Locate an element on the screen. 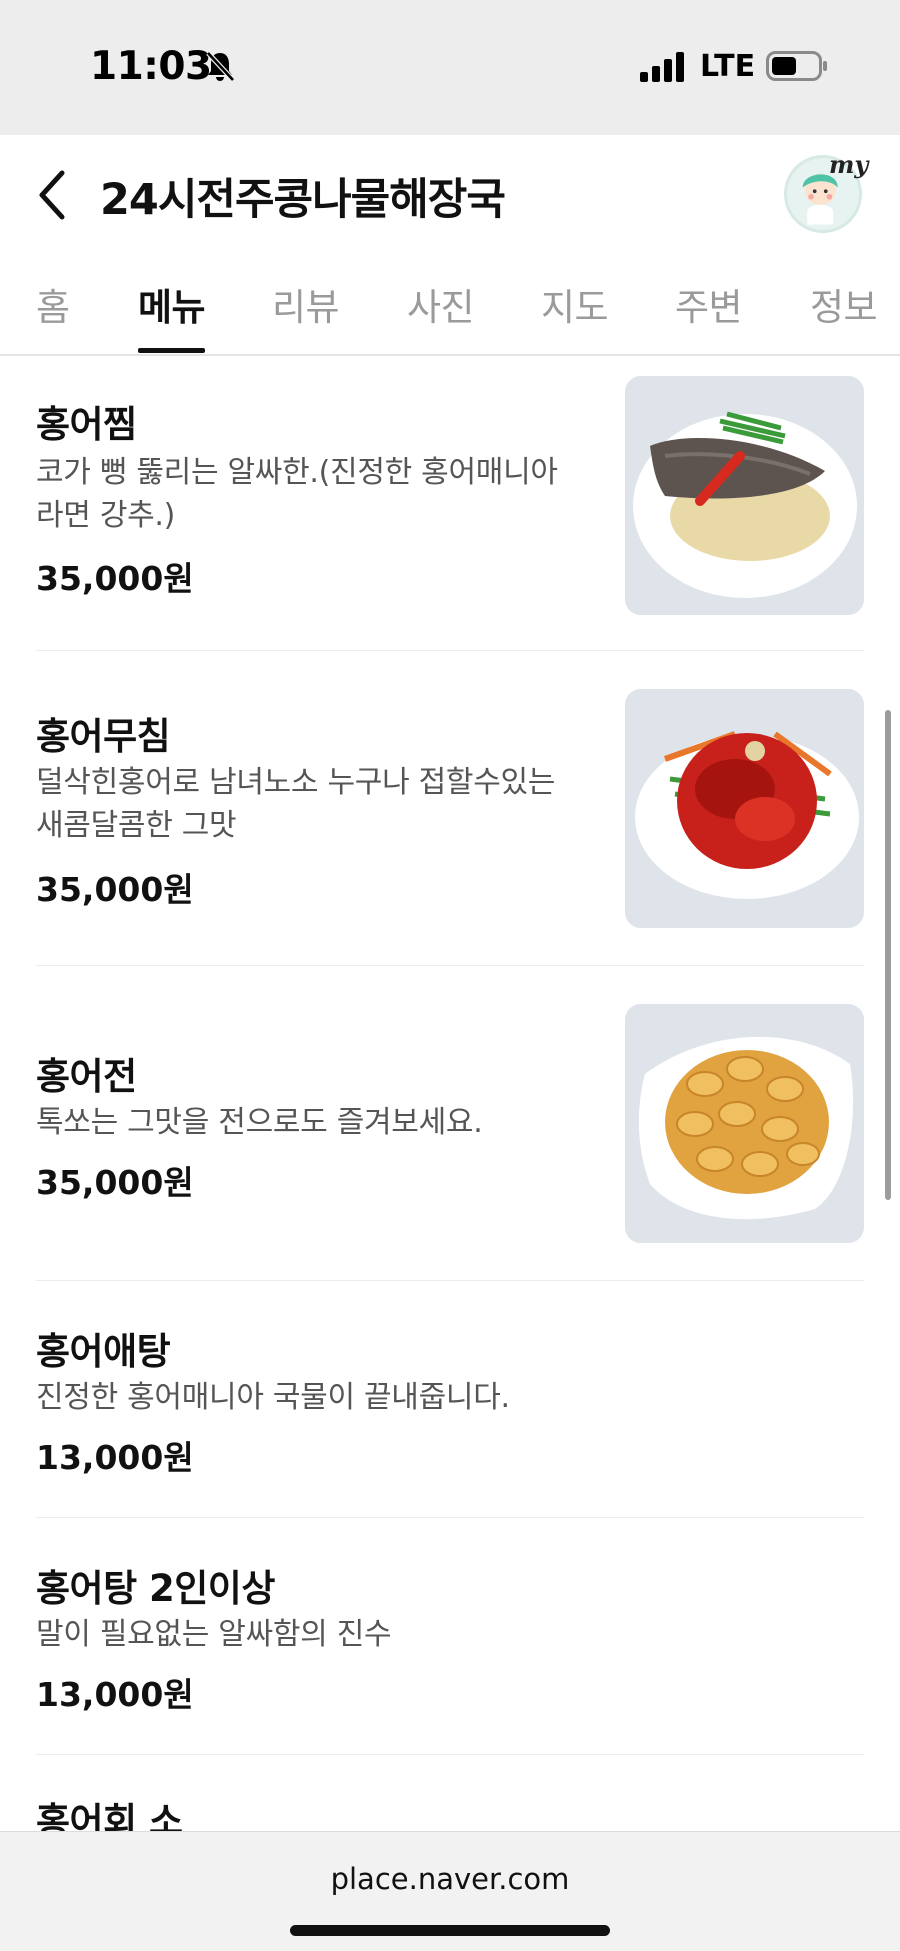  menu-item-description-line: 코가 뻥 뚫리는 알싸한.(진정한 홍어매니아 is located at coordinates (297, 472).